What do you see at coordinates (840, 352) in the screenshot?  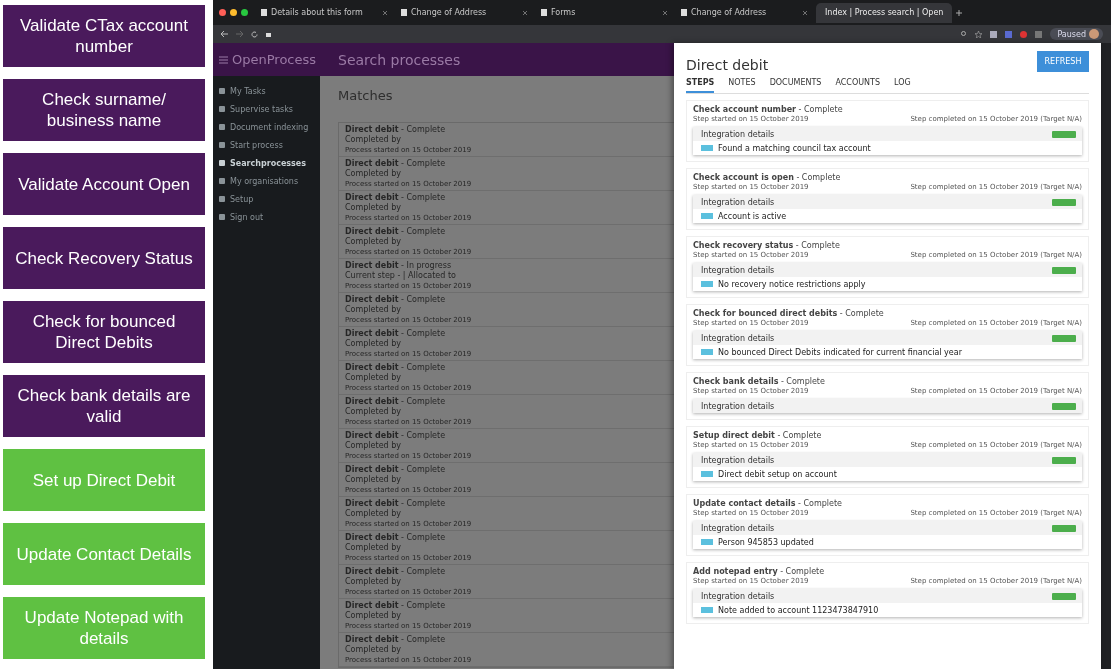 I see `integration-message: No bounced Direct Debits indicated for current financial year` at bounding box center [840, 352].